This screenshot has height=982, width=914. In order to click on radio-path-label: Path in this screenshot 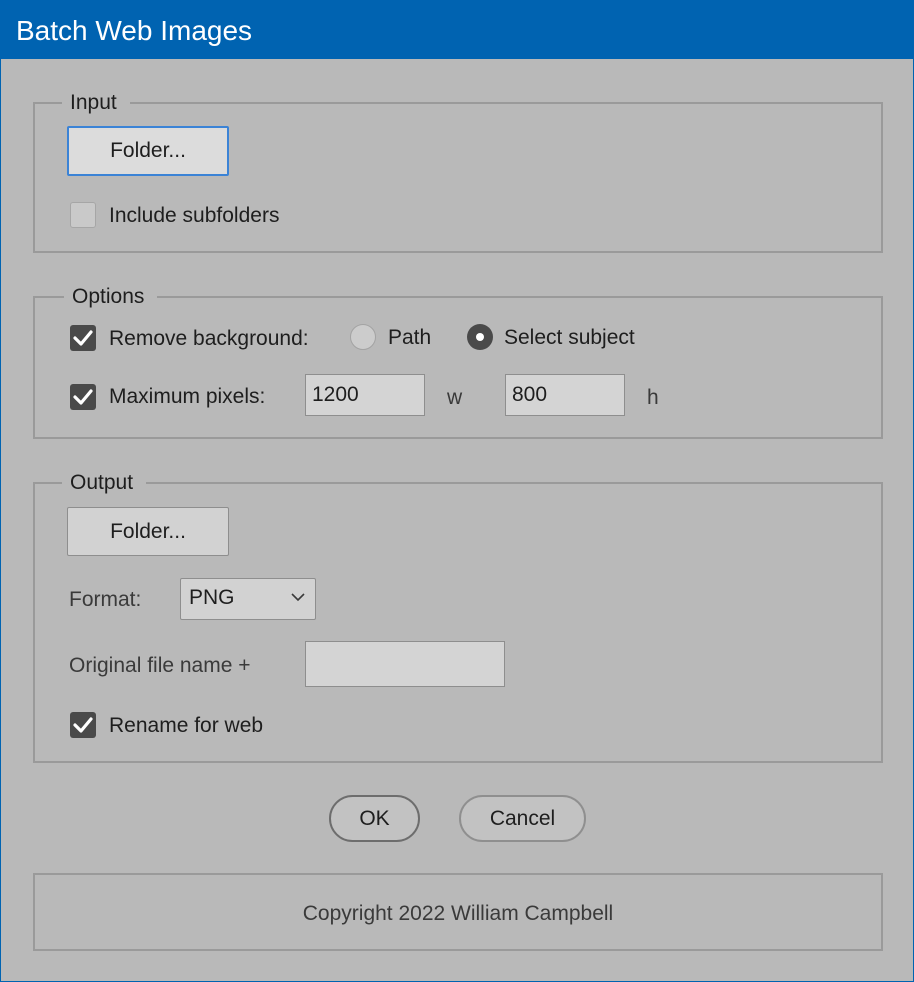, I will do `click(410, 337)`.